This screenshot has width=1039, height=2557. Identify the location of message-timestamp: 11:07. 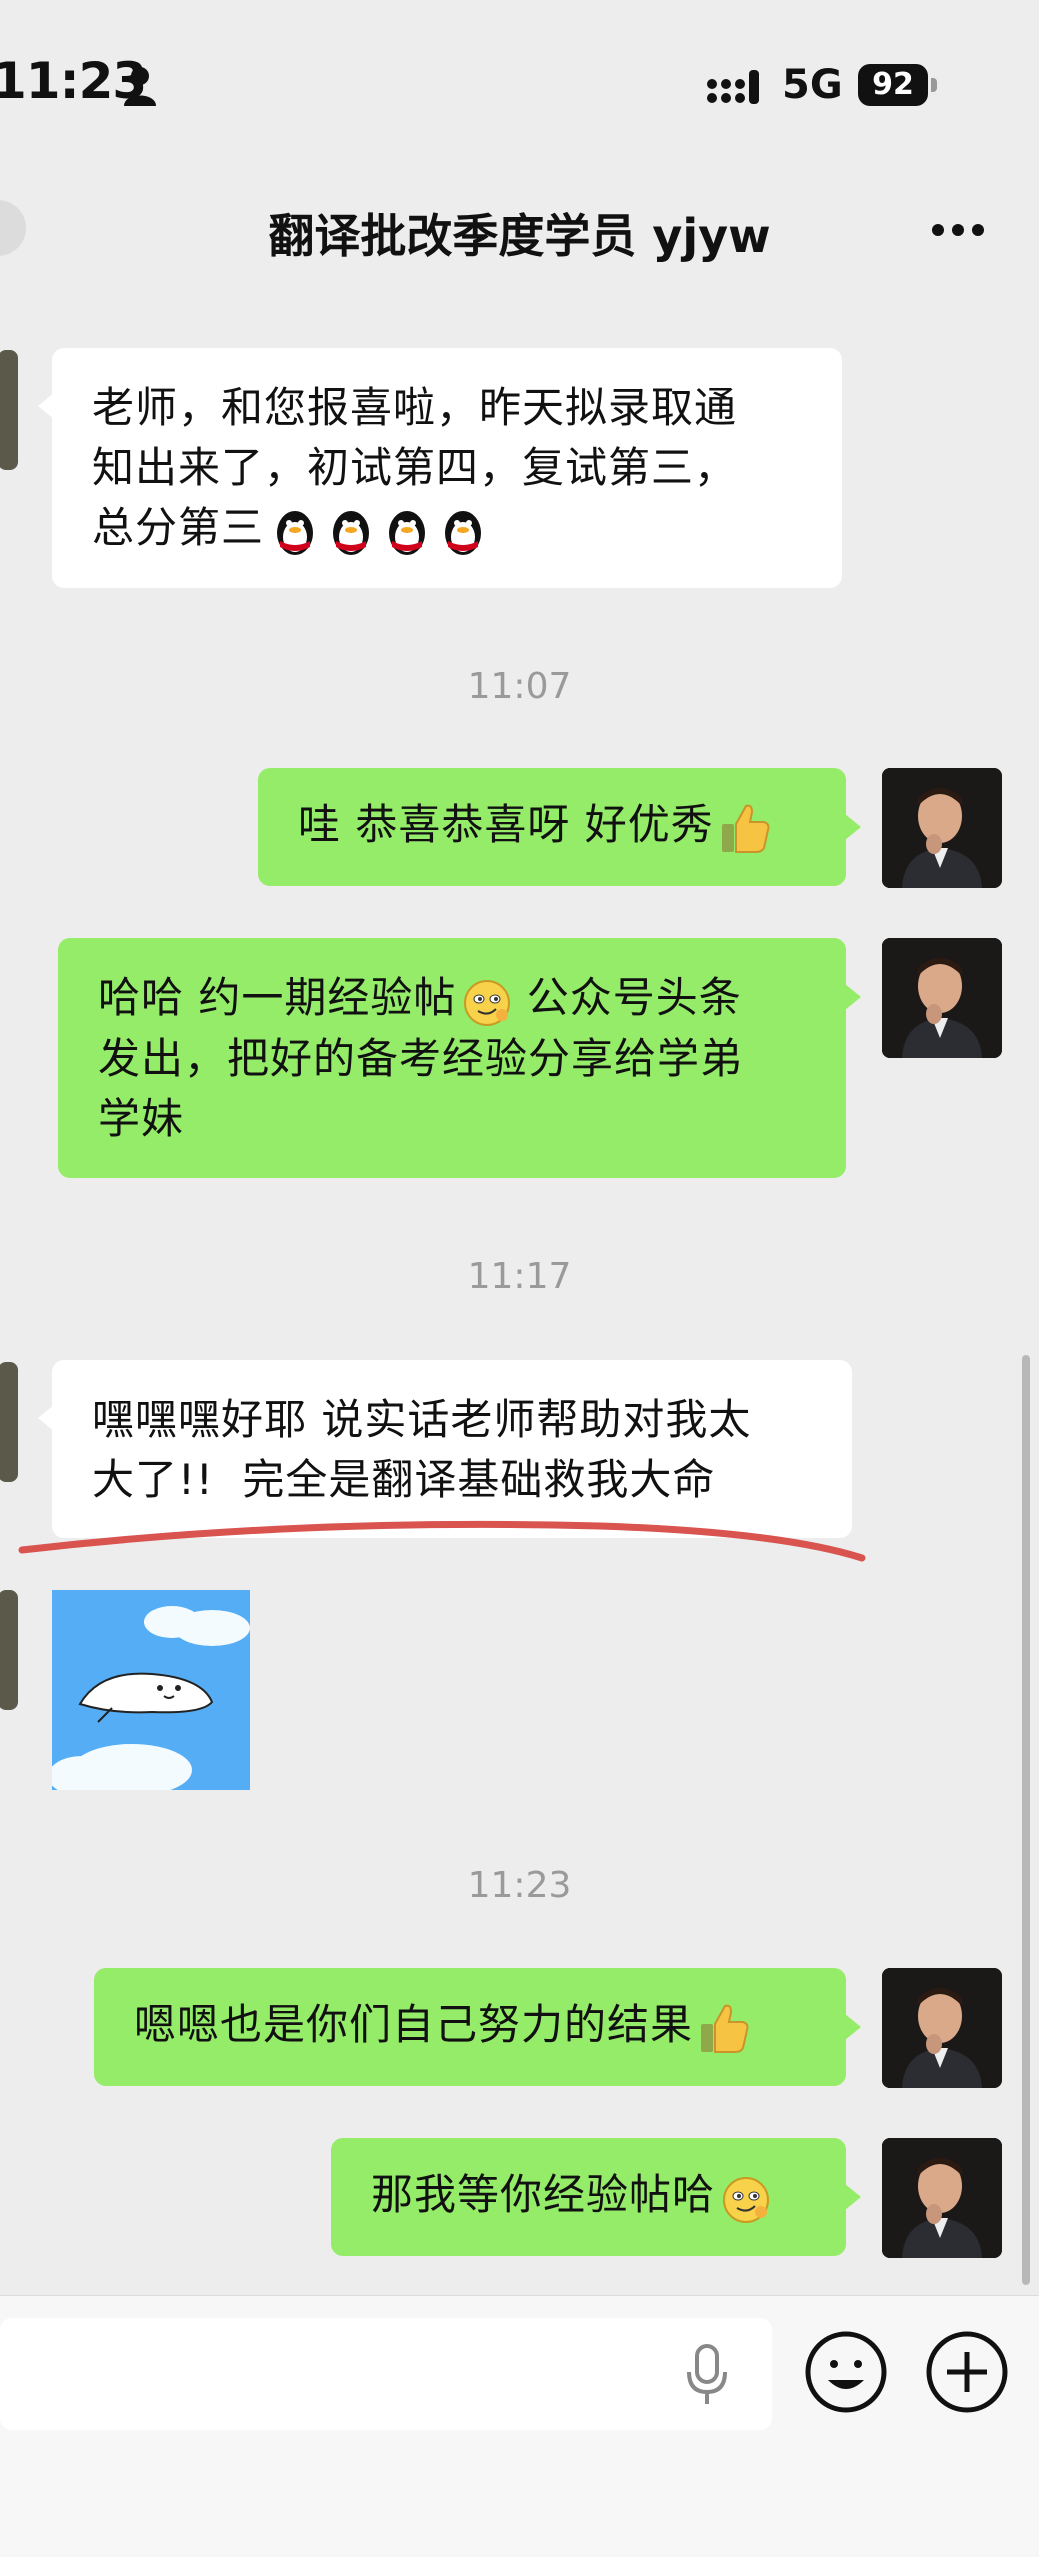
(519, 686).